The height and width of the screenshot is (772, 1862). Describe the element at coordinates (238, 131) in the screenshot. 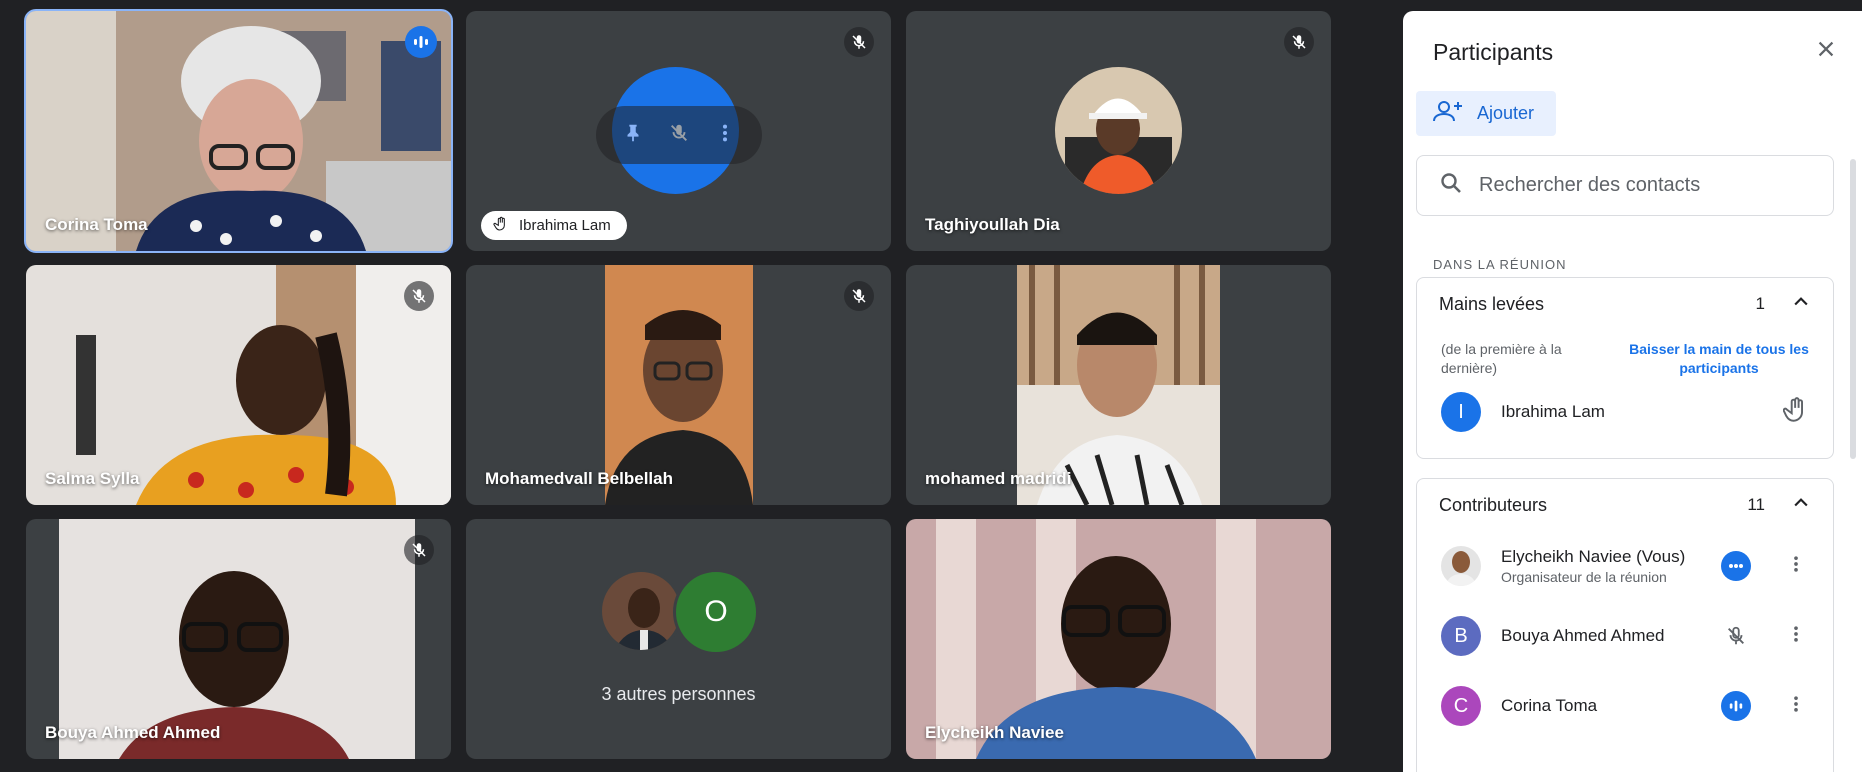

I see `participant-tile: Corina Toma` at that location.